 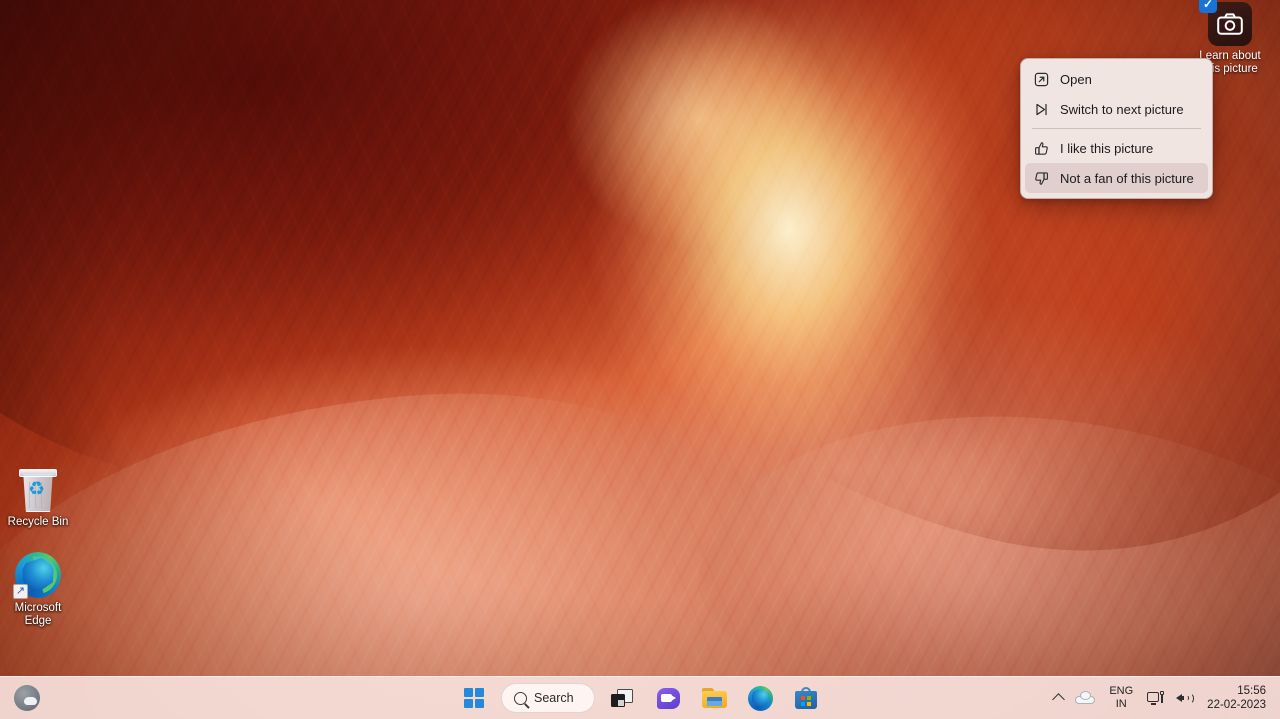 I want to click on search-icon, so click(x=520, y=698).